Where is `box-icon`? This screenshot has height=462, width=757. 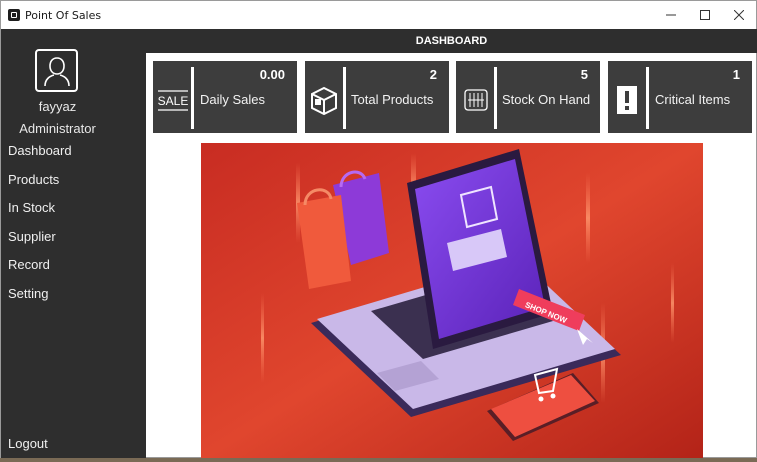
box-icon is located at coordinates (324, 102).